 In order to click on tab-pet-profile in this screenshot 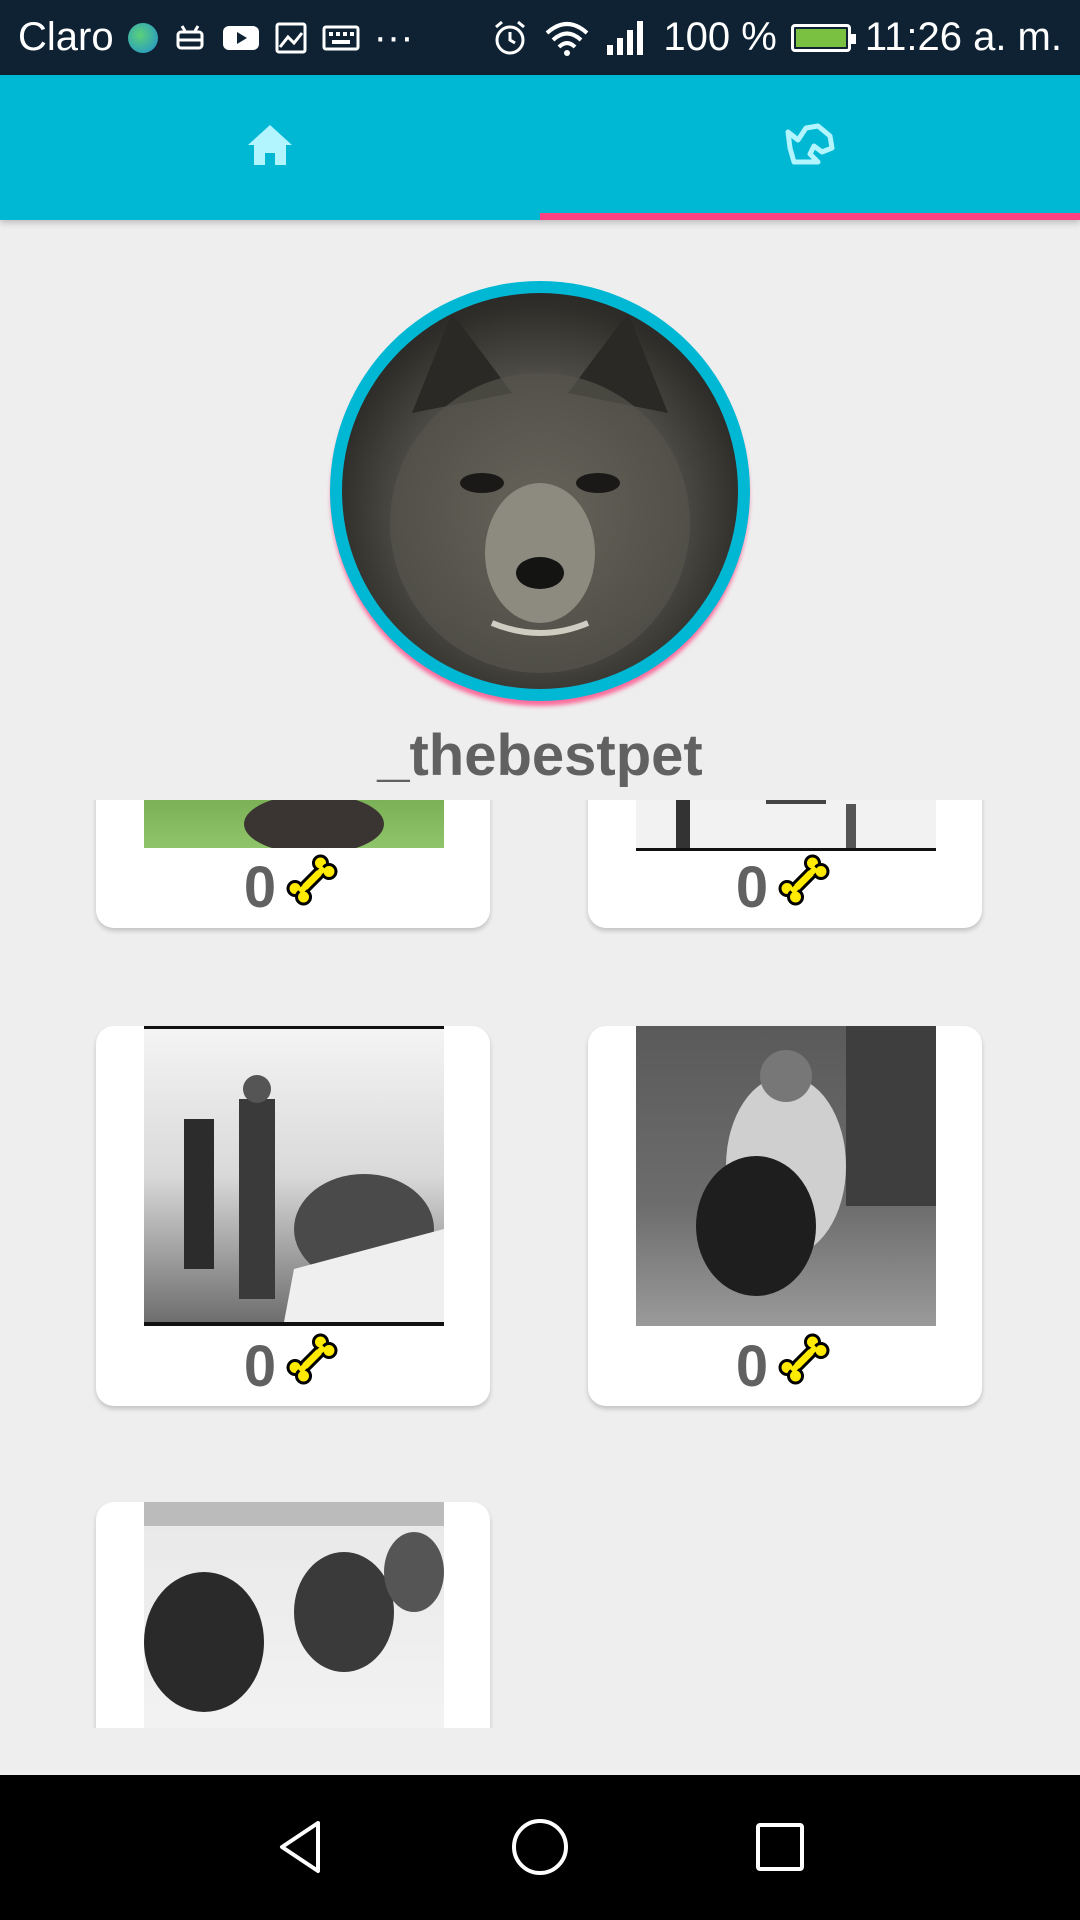, I will do `click(810, 147)`.